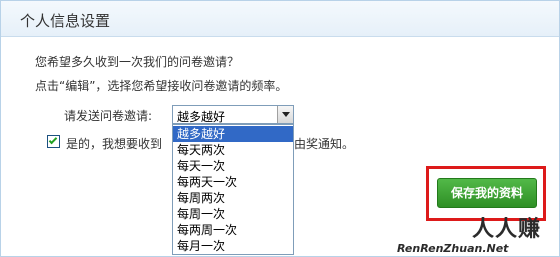 The width and height of the screenshot is (560, 257). I want to click on dropdown-option: 越多越好, so click(233, 134).